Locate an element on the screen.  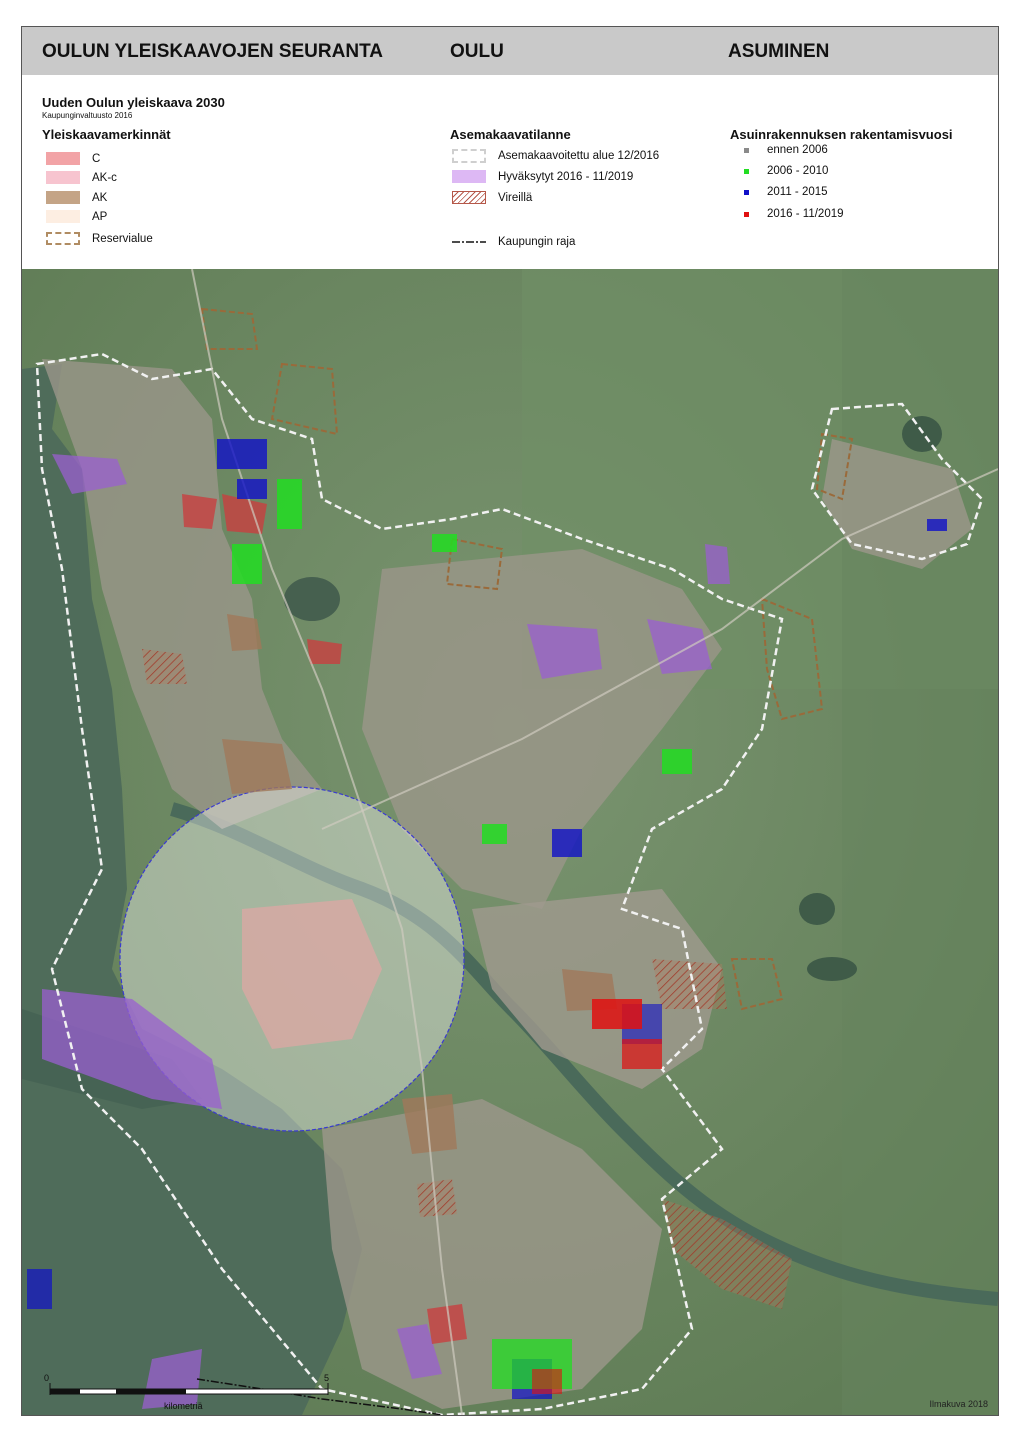
legend-item-vireilla: Vireillä is located at coordinates (492, 197).